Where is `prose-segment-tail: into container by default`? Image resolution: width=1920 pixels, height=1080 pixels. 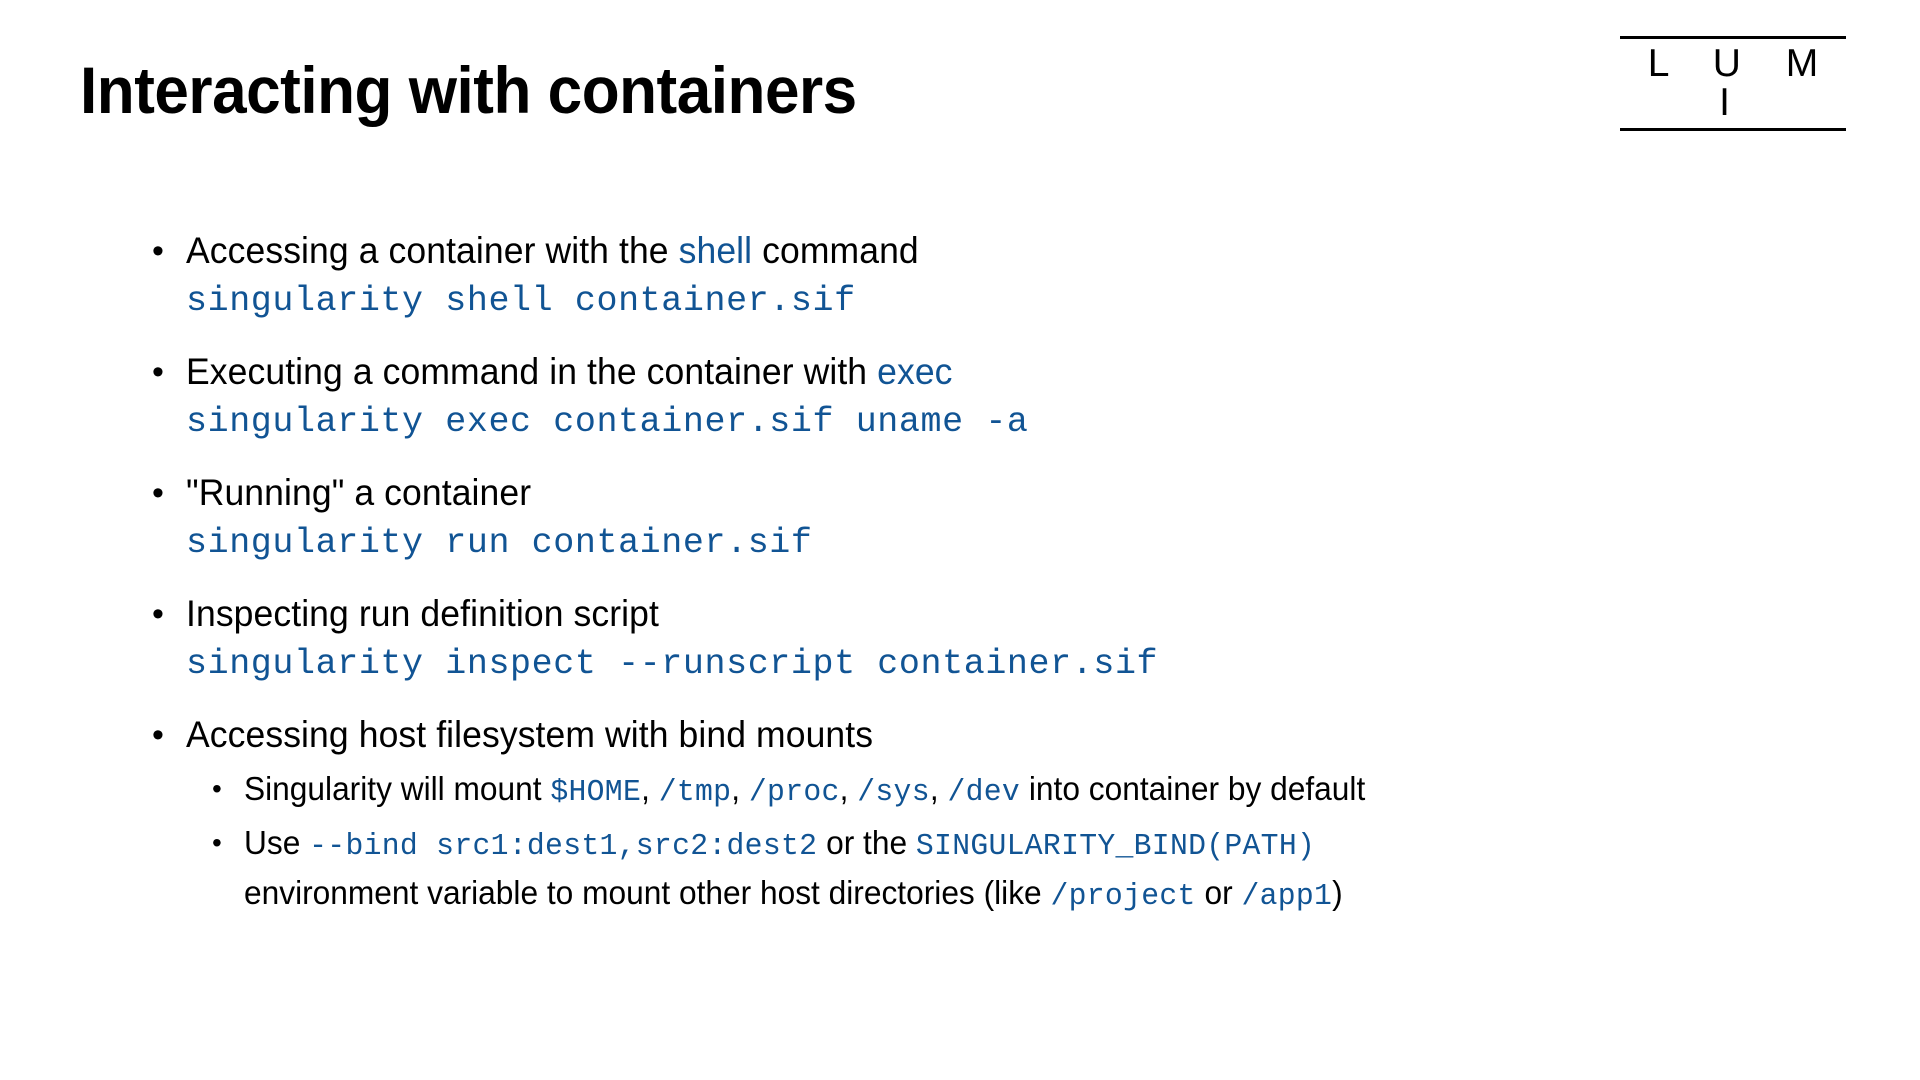
prose-segment-tail: into container by default is located at coordinates (1193, 788).